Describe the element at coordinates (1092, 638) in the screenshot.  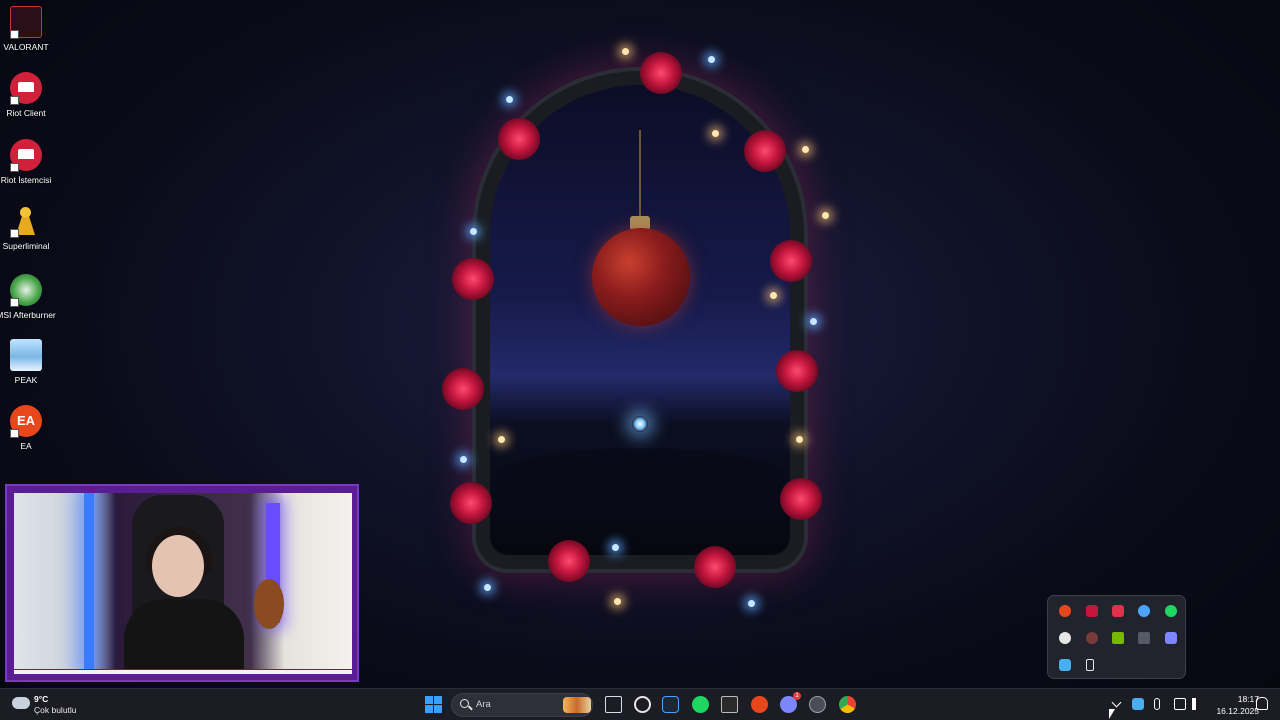
I see `openrgb-icon` at that location.